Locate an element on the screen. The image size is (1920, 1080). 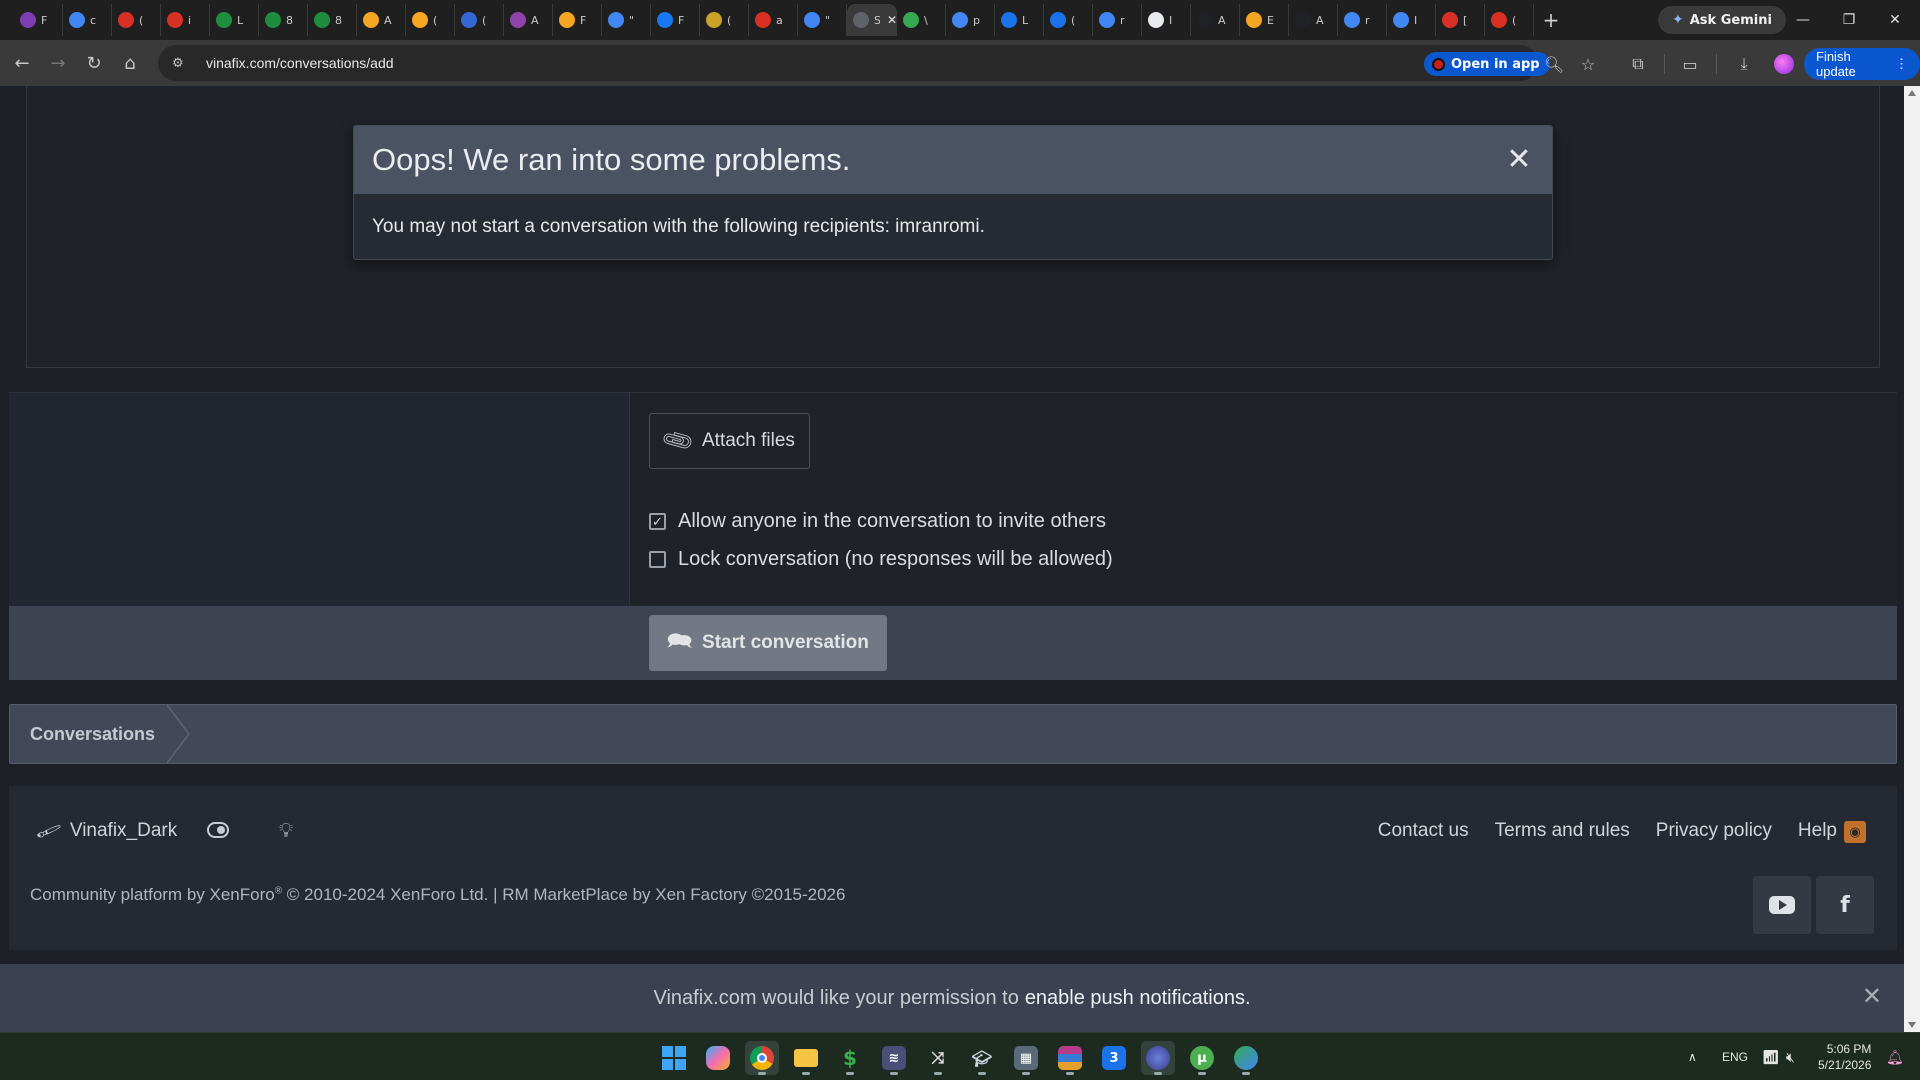
browser-tab: S ✕ is located at coordinates (872, 20).